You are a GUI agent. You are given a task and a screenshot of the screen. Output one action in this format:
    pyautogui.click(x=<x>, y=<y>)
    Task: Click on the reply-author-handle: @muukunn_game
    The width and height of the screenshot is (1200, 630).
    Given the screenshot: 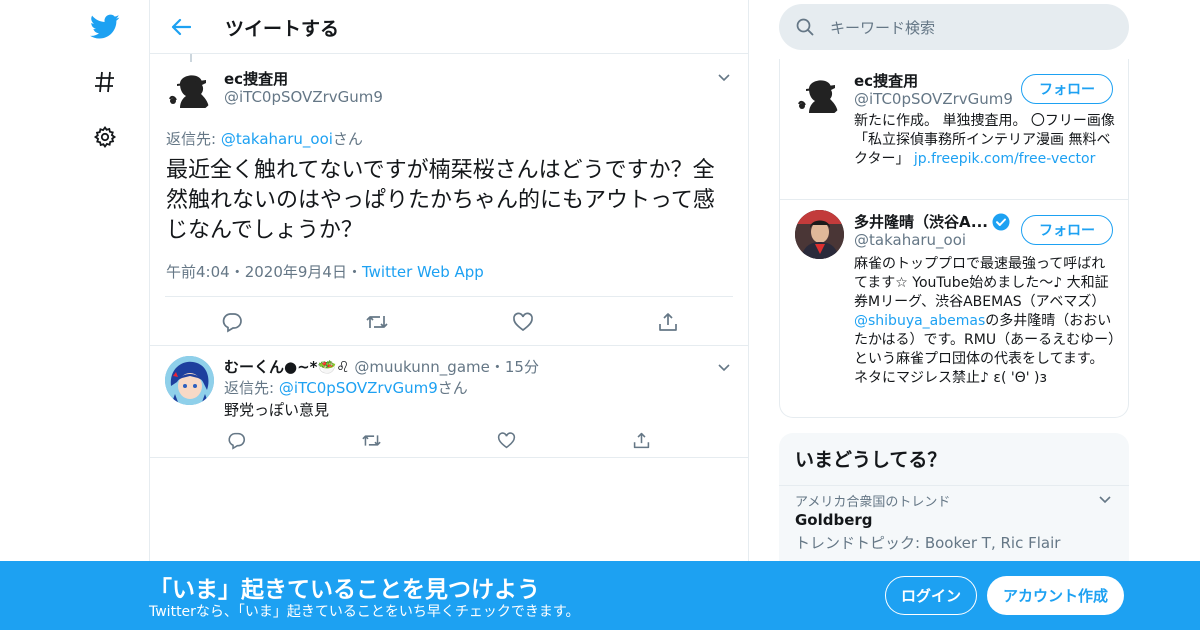 What is the action you would take?
    pyautogui.click(x=421, y=367)
    